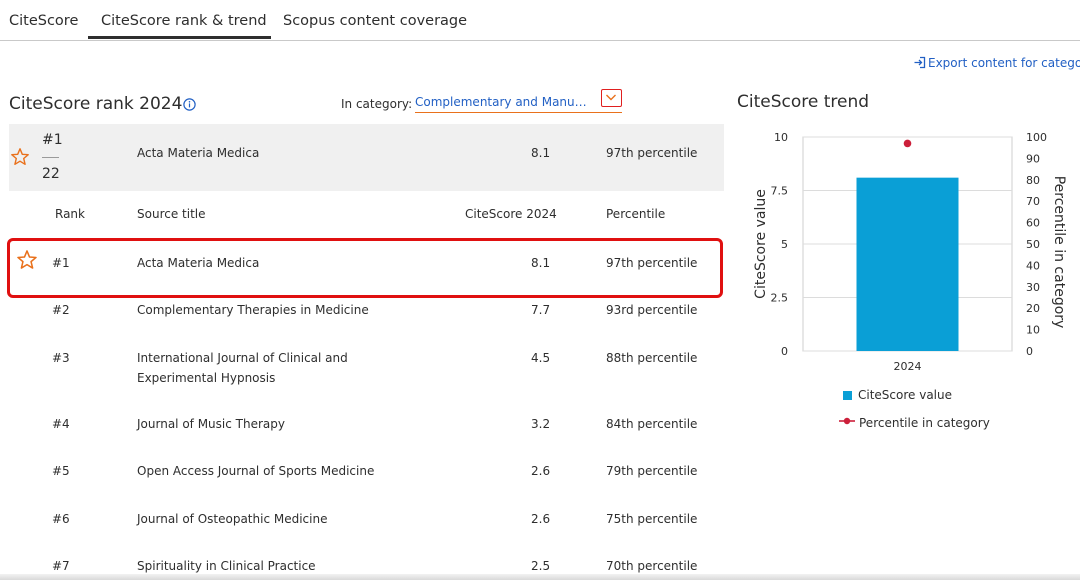  I want to click on summary-total: 22, so click(51, 174).